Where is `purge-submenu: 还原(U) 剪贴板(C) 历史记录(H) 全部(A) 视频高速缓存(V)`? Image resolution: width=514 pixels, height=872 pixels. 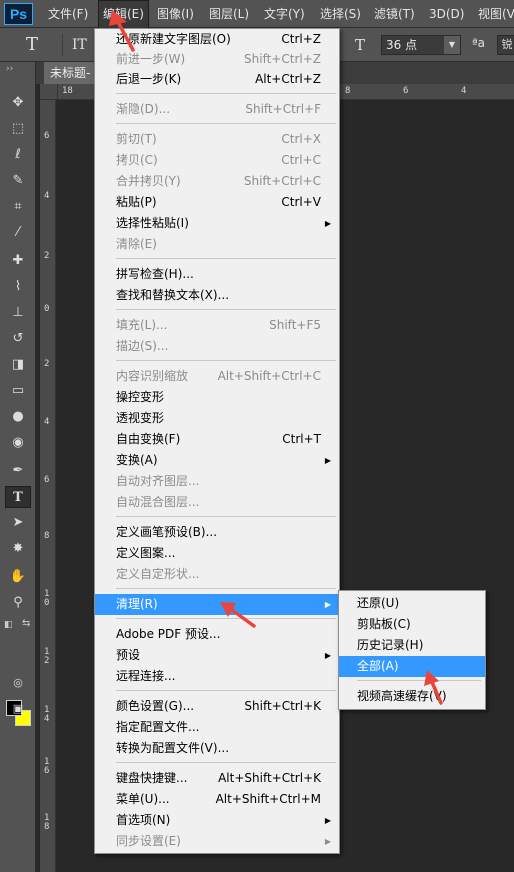 purge-submenu: 还原(U) 剪贴板(C) 历史记录(H) 全部(A) 视频高速缓存(V) is located at coordinates (412, 650).